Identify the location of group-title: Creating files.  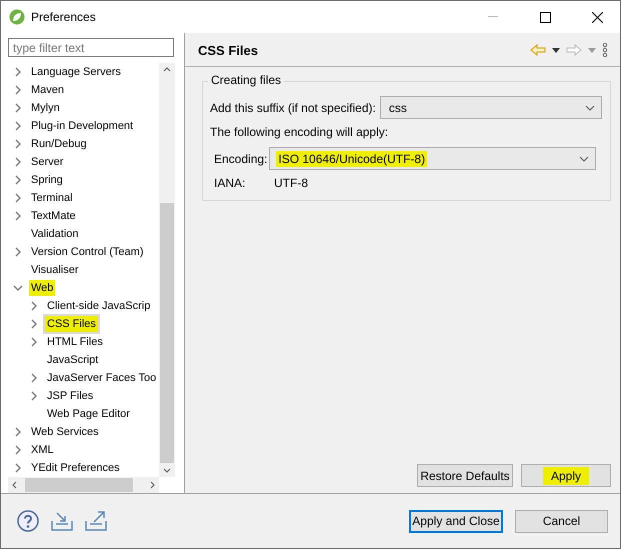
(246, 80).